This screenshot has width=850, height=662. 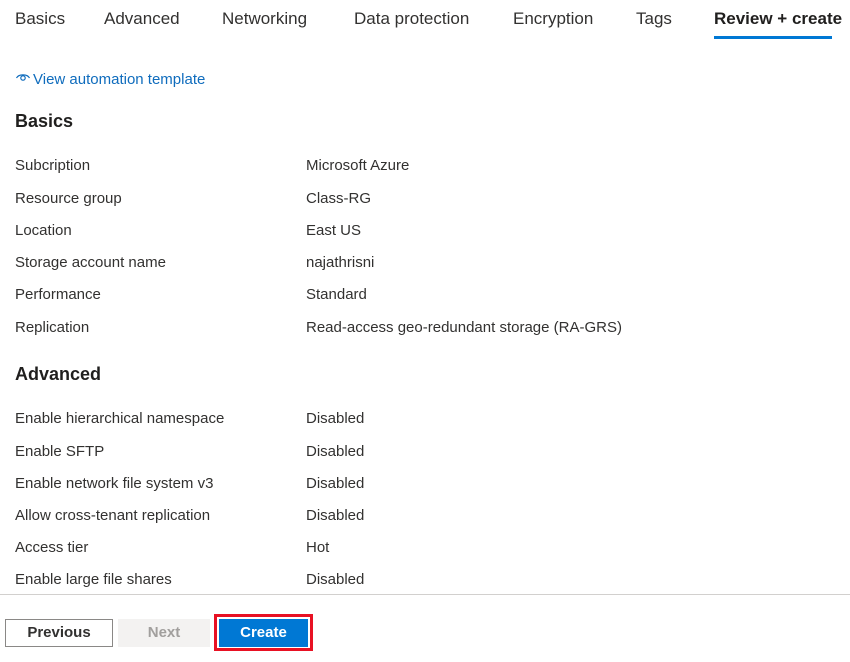 I want to click on row-value: Standard, so click(x=336, y=294).